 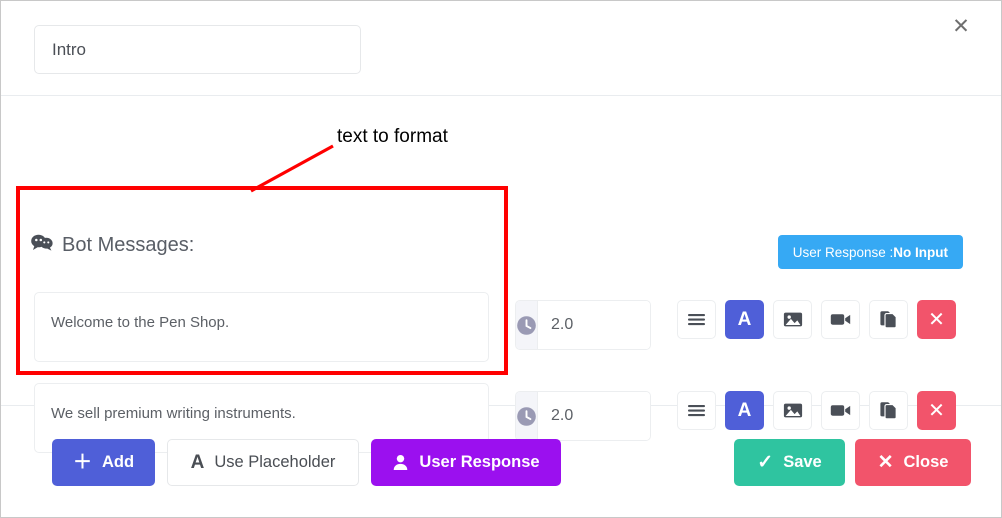 I want to click on close-button: ✕ Close, so click(x=913, y=462).